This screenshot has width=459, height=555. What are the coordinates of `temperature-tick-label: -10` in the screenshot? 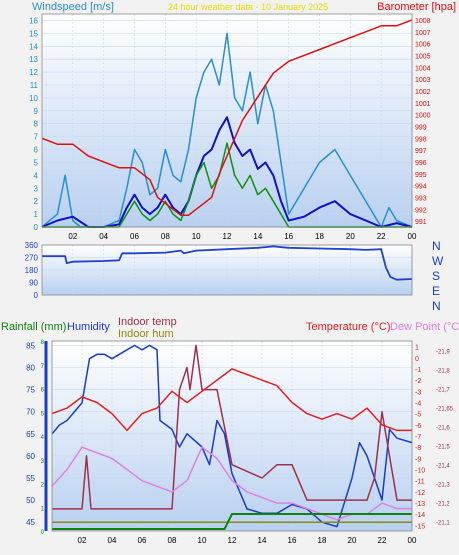 It's located at (420, 471).